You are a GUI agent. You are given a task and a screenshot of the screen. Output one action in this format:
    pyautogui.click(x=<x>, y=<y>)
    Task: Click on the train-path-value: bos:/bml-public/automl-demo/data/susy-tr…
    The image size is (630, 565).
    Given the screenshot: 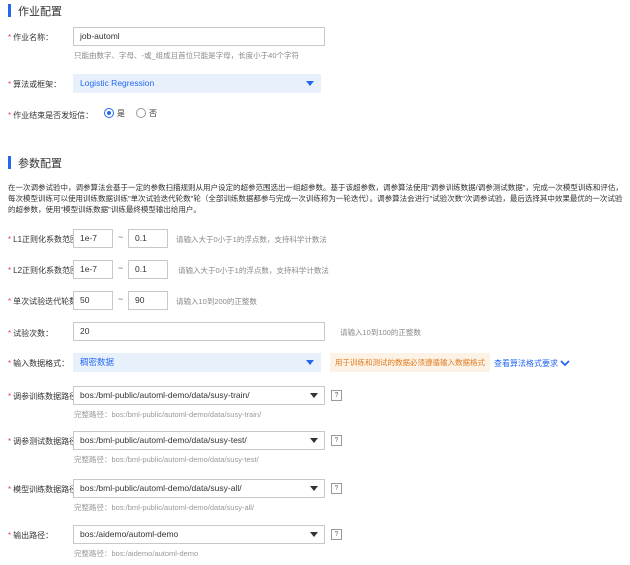 What is the action you would take?
    pyautogui.click(x=165, y=395)
    